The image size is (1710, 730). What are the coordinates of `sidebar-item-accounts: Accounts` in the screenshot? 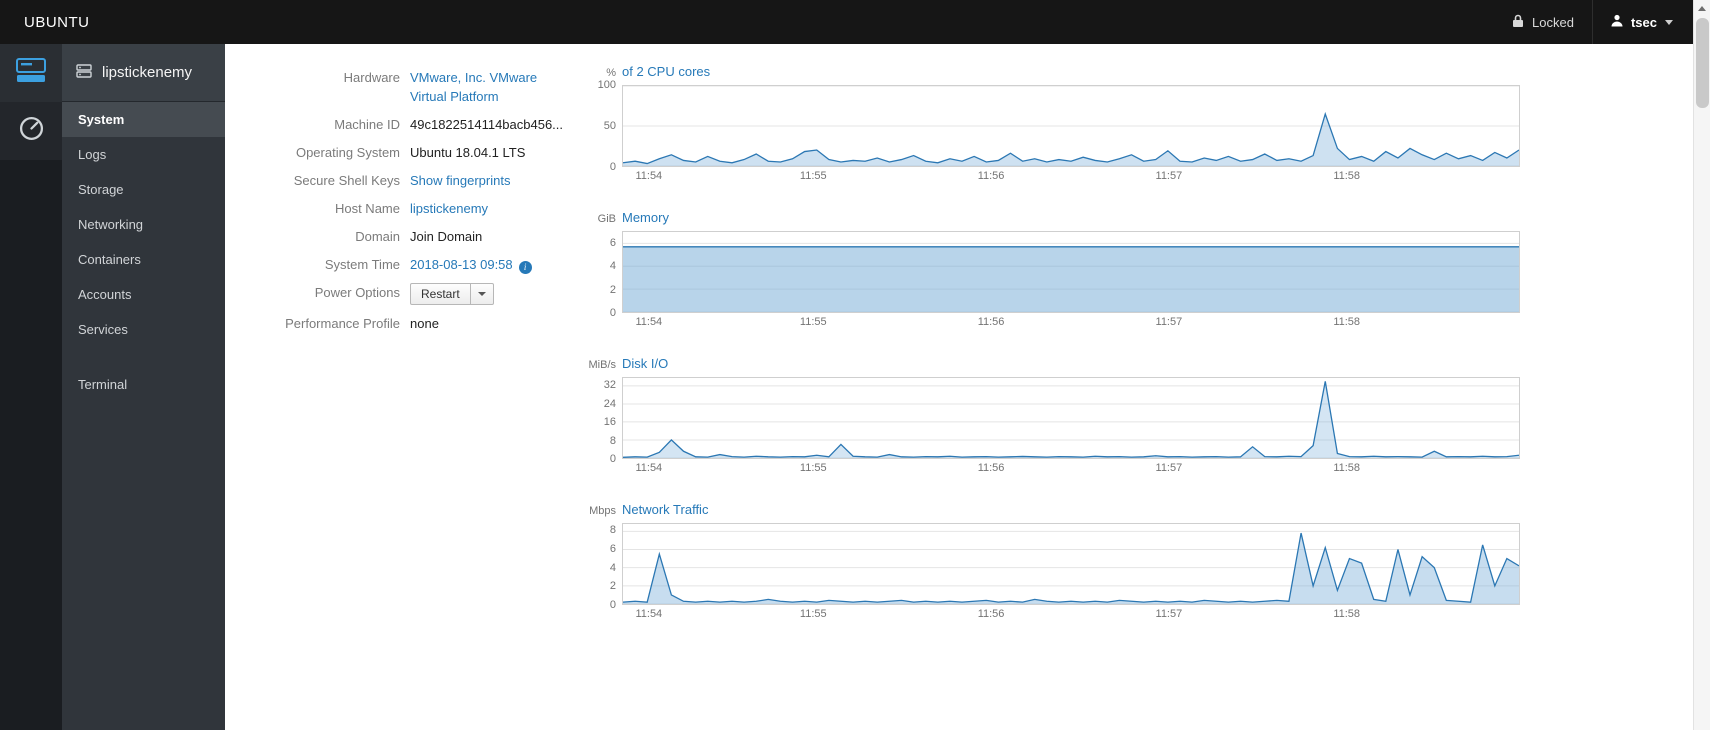 It's located at (143, 294).